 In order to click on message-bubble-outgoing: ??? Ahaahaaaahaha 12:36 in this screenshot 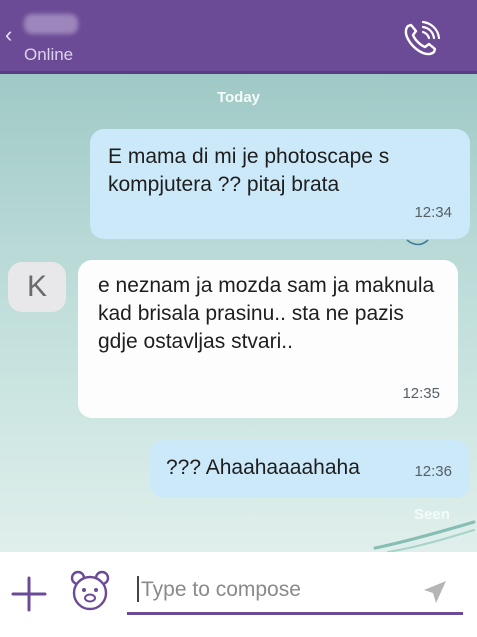, I will do `click(310, 469)`.